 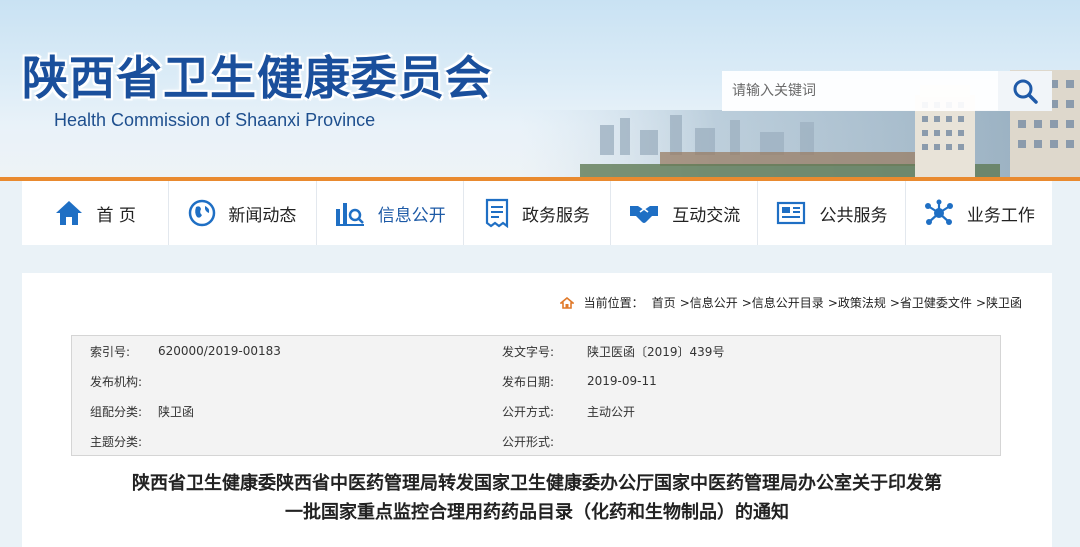 What do you see at coordinates (644, 214) in the screenshot?
I see `handshake-icon` at bounding box center [644, 214].